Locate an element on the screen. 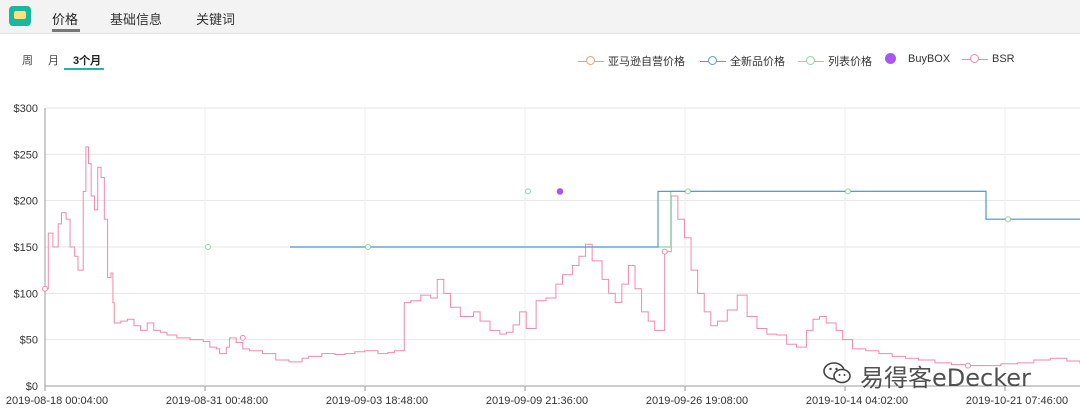  x-tick-label: 2019-10-14 04:02:00 is located at coordinates (857, 401).